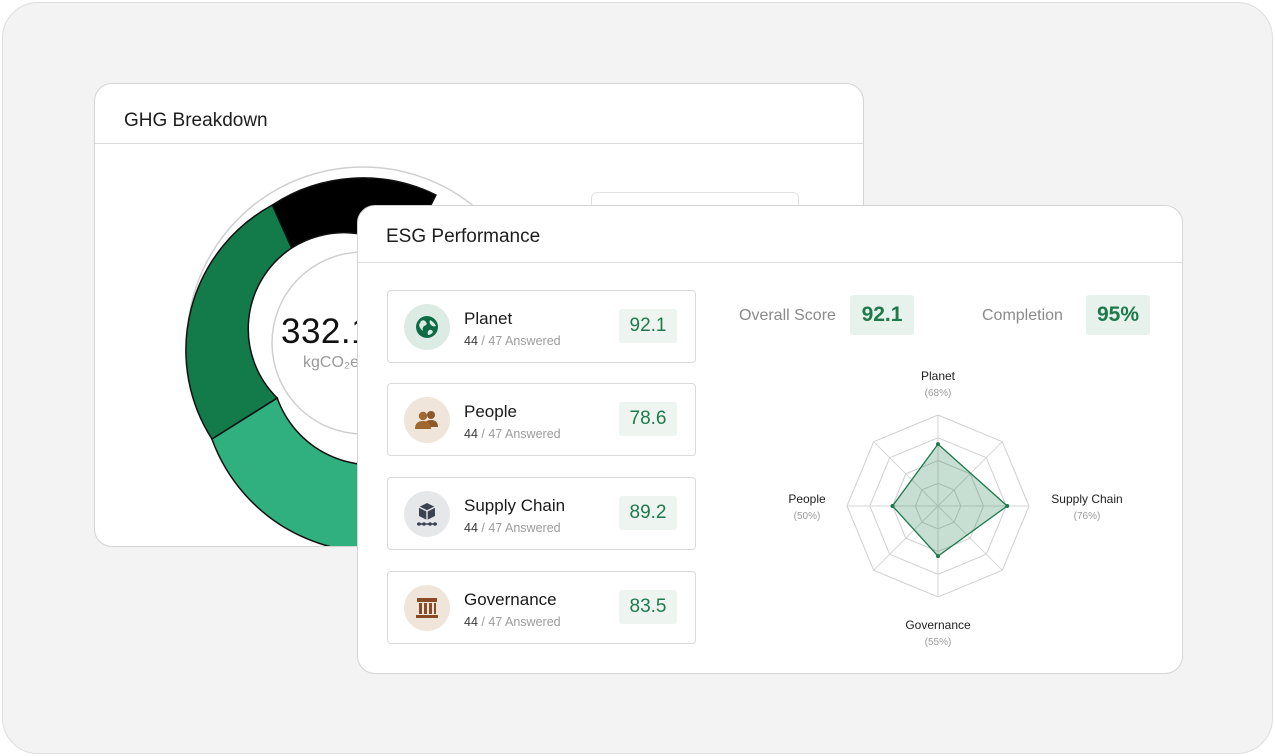 The height and width of the screenshot is (756, 1275). Describe the element at coordinates (648, 419) in the screenshot. I see `category-score: 78.6` at that location.